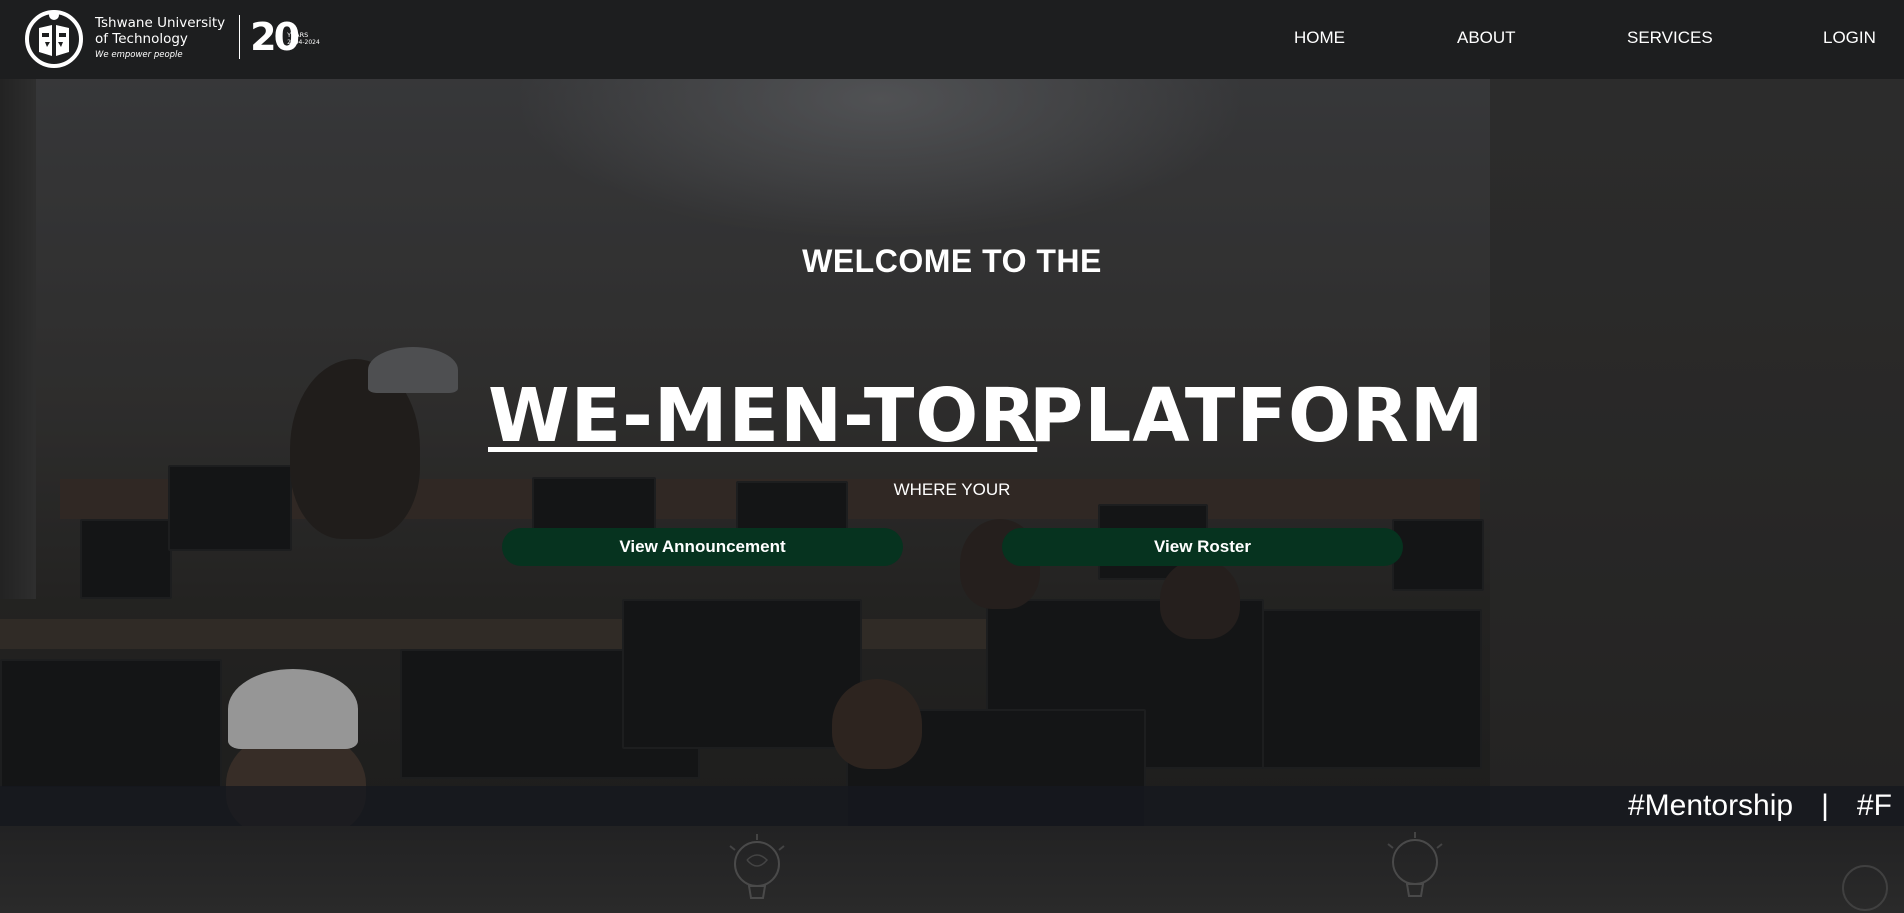 This screenshot has width=1904, height=913. I want to click on platform-title: WE-MEN-TOR PLATFORM, so click(952, 416).